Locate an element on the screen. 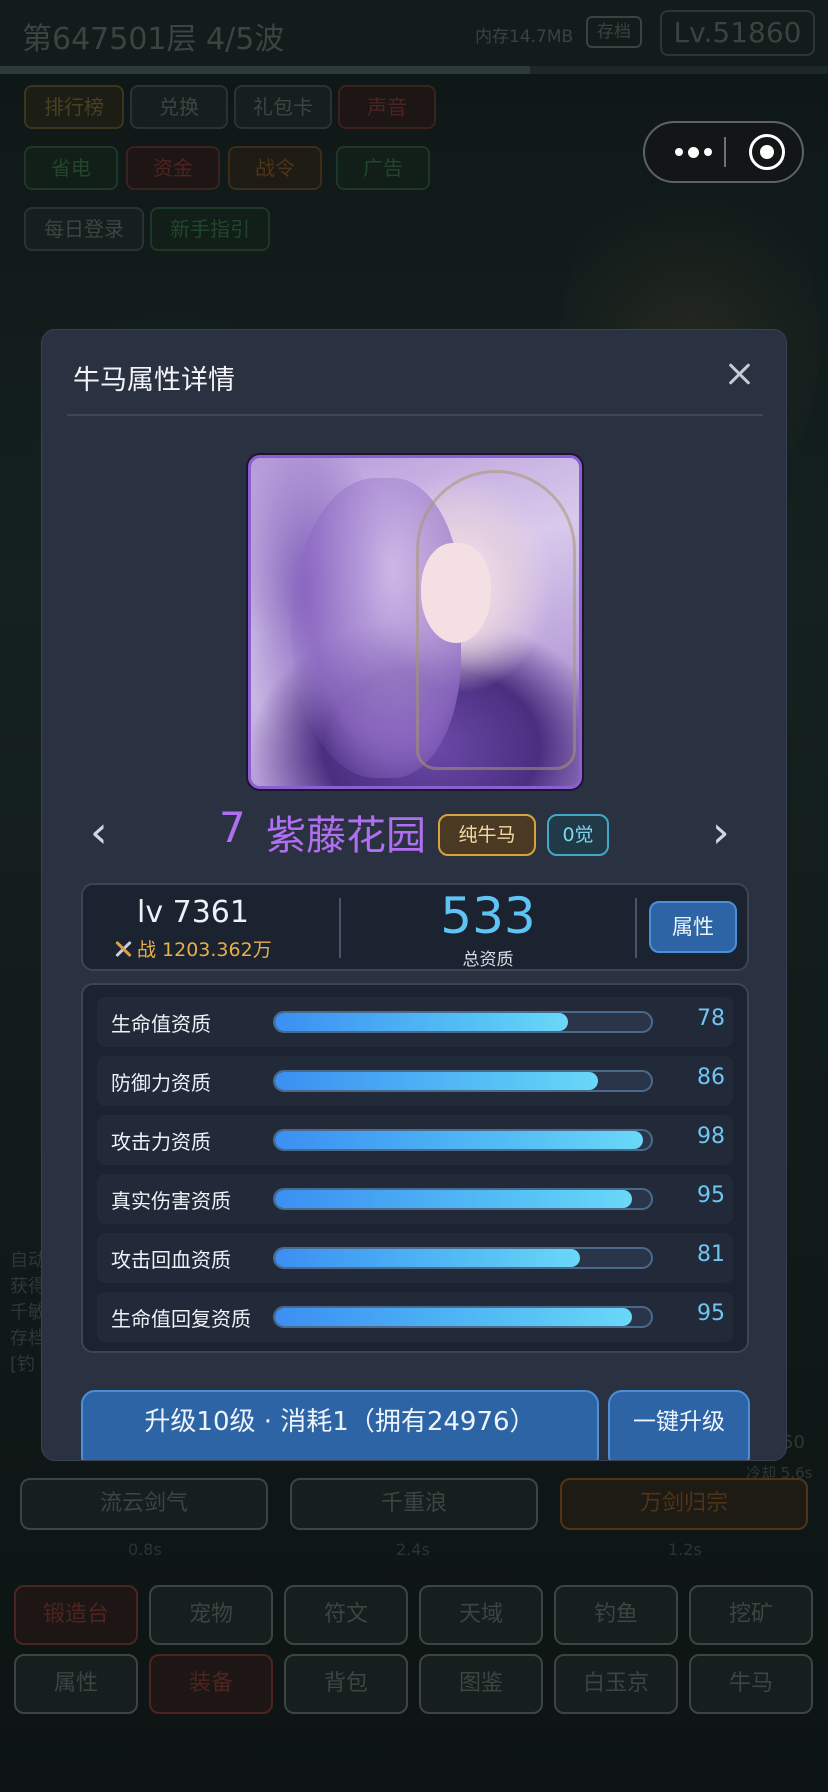  skill-time: 1.2s is located at coordinates (685, 1549).